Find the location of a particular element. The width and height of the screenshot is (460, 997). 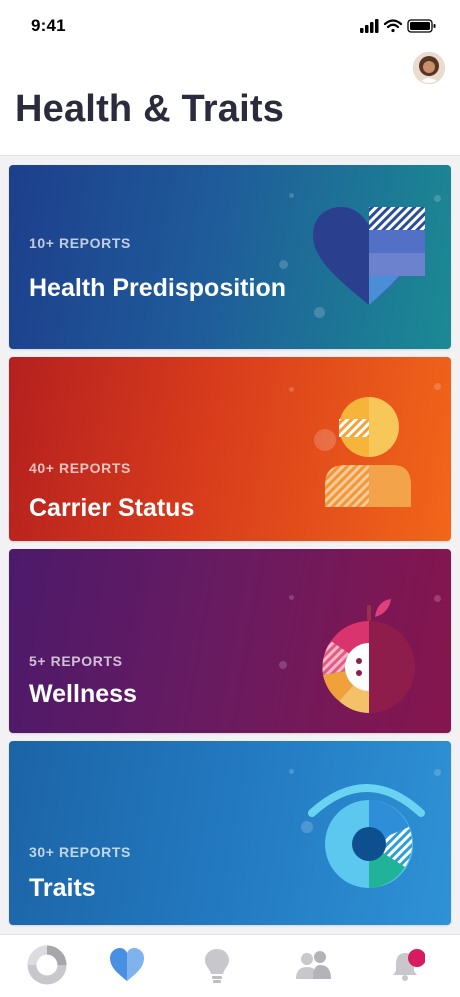

tab-notifications is located at coordinates (405, 965).